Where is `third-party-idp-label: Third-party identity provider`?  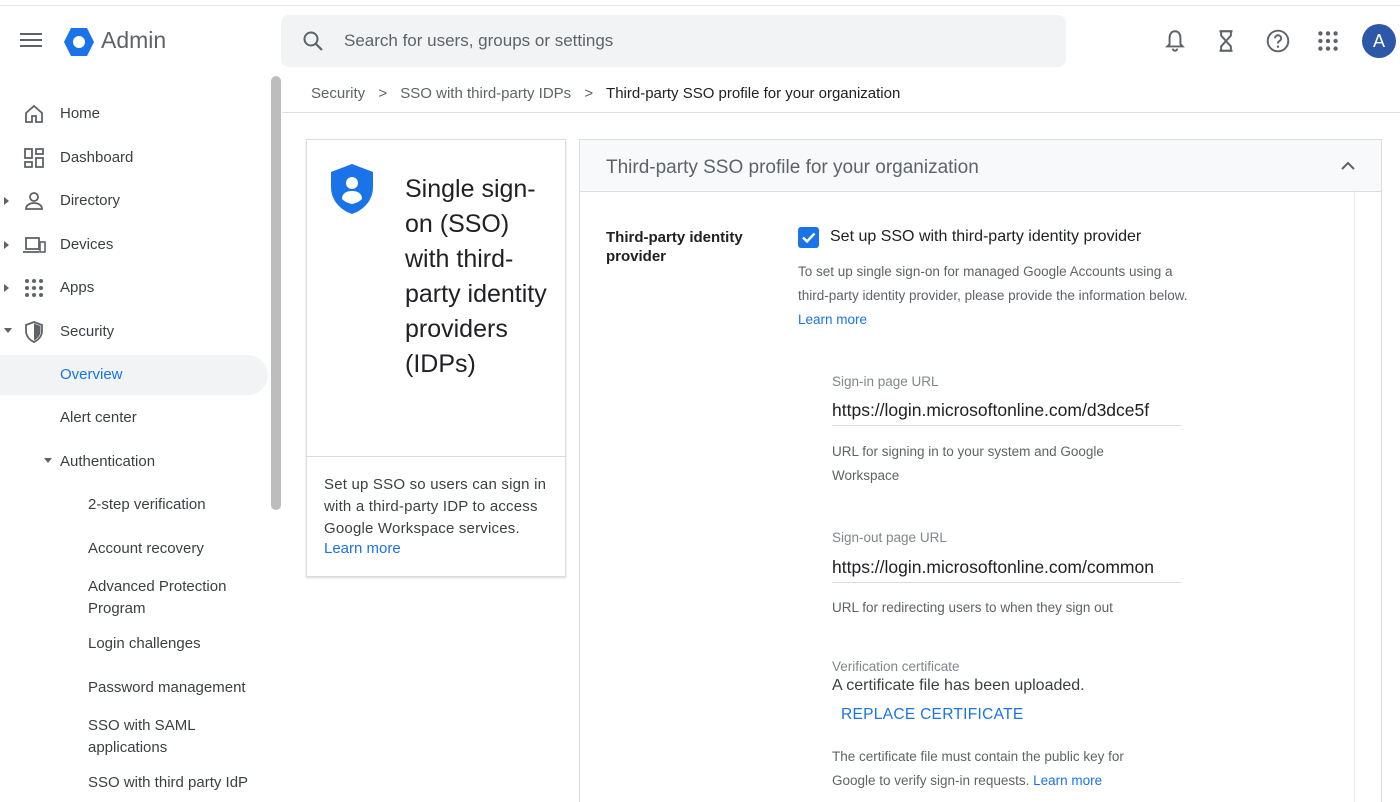 third-party-idp-label: Third-party identity provider is located at coordinates (674, 247).